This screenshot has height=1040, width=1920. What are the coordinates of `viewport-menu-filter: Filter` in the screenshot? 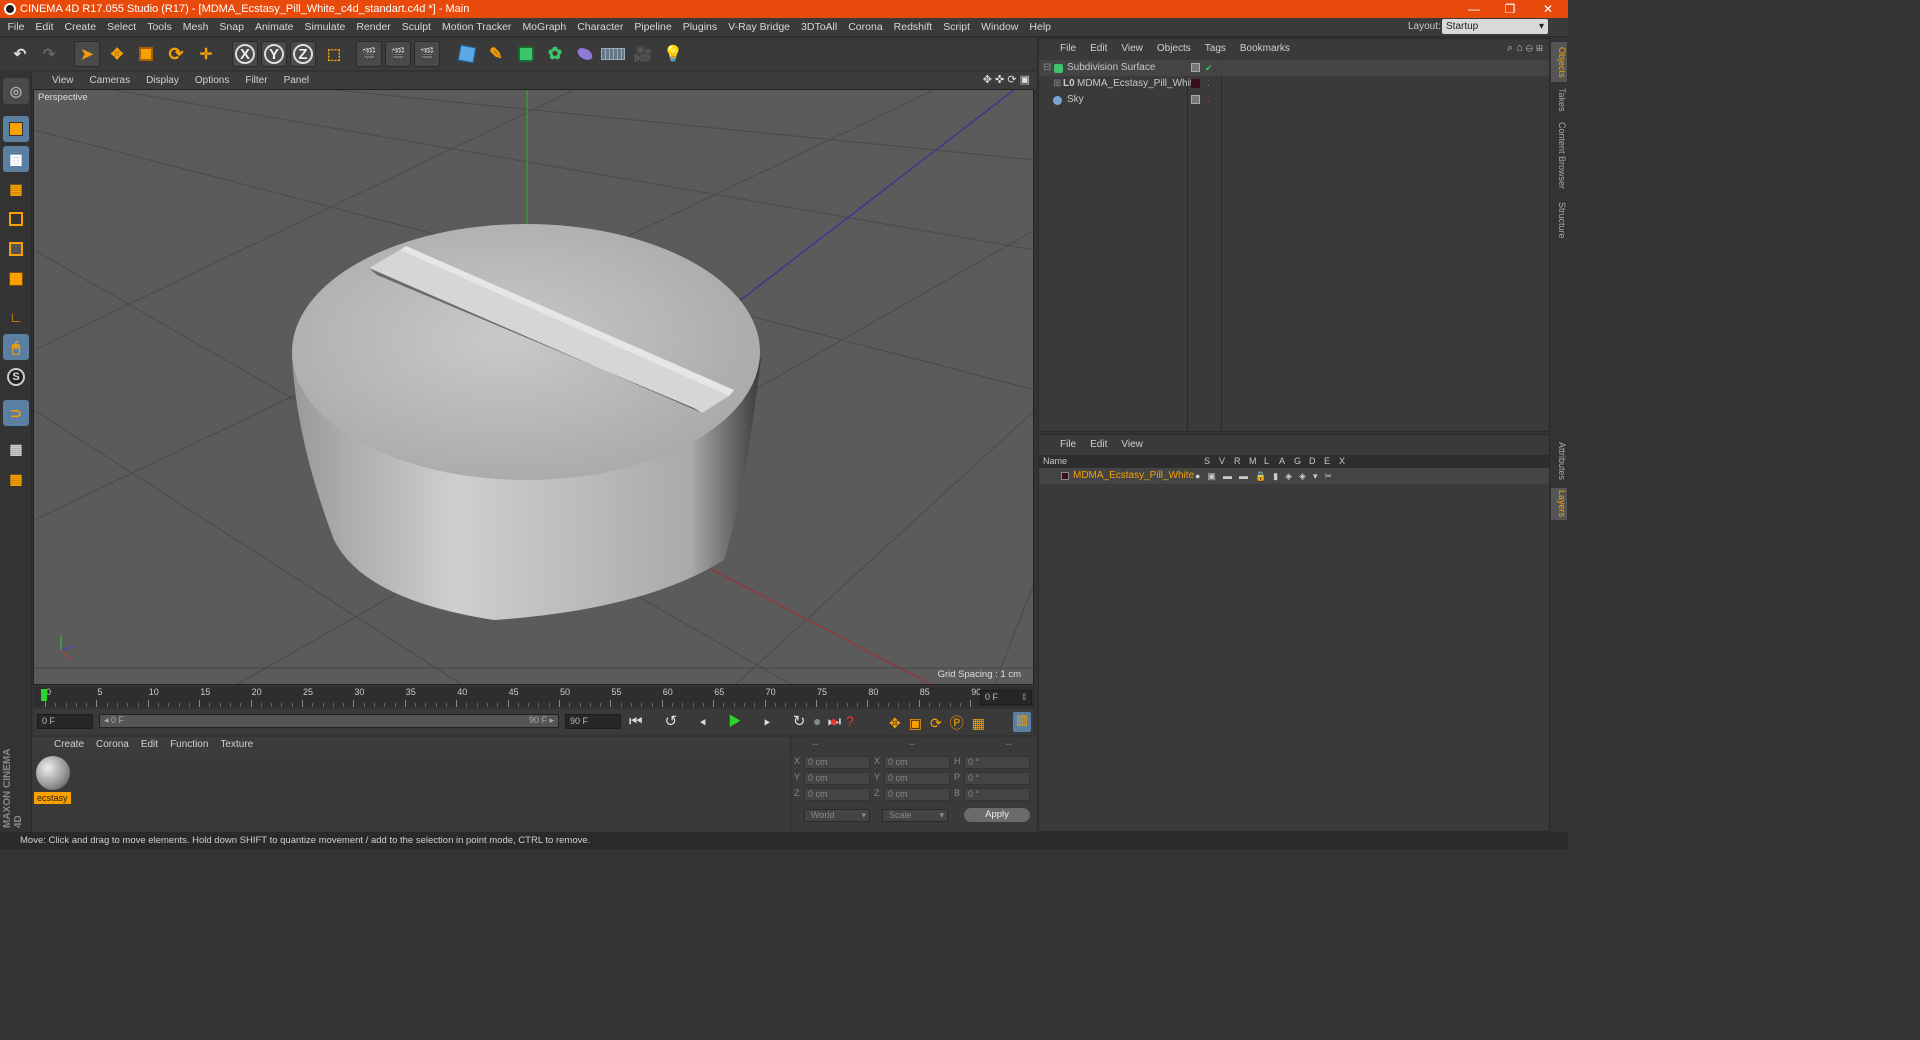 It's located at (256, 80).